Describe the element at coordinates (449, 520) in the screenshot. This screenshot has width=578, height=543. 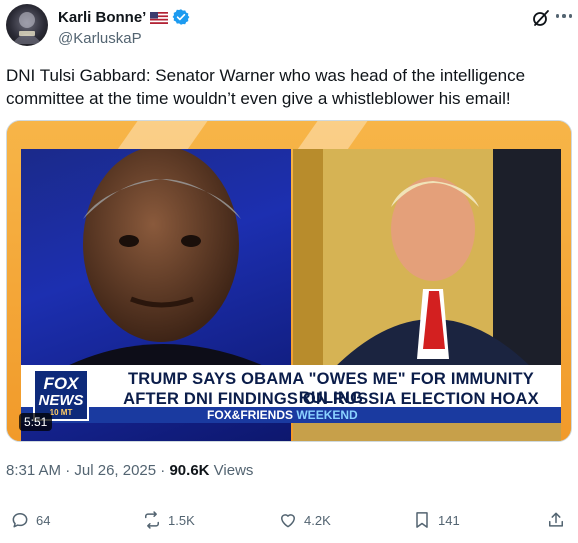
I see `bookmark-count: 141` at that location.